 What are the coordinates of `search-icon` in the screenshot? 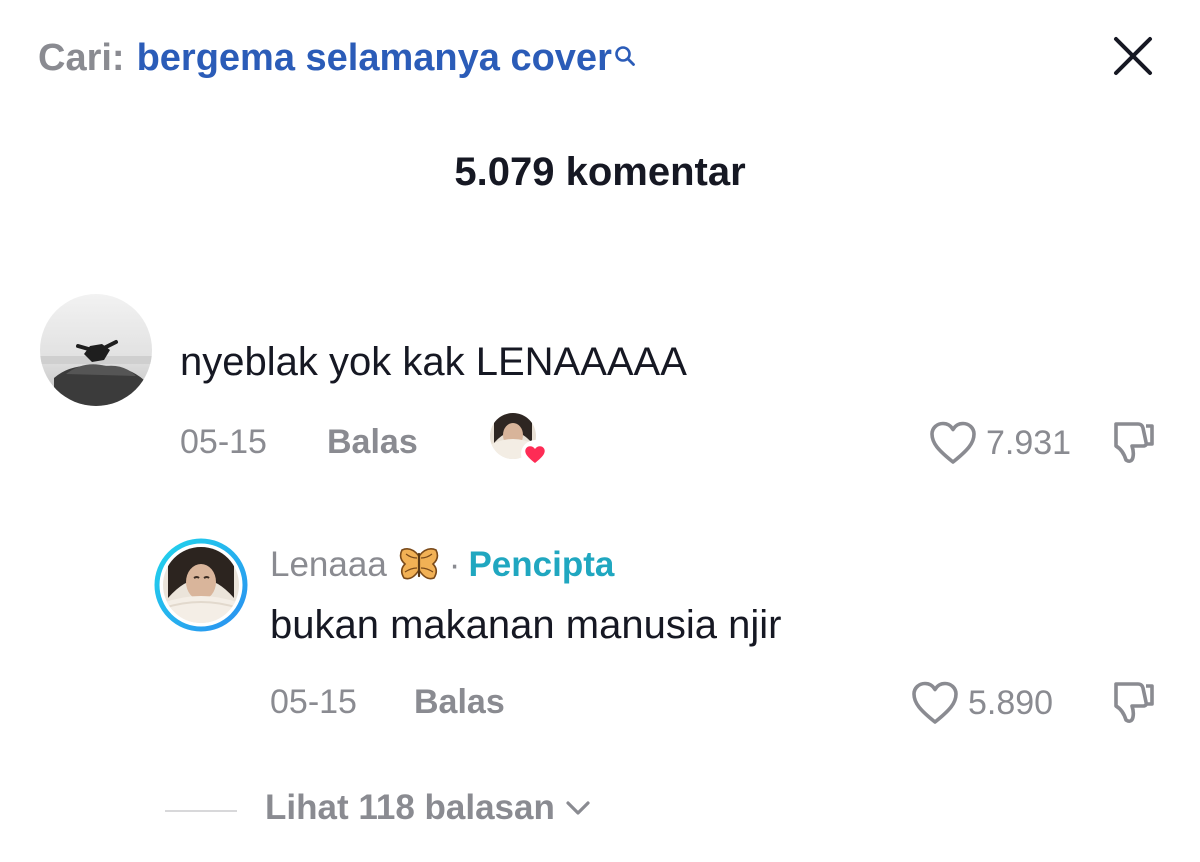 It's located at (625, 50).